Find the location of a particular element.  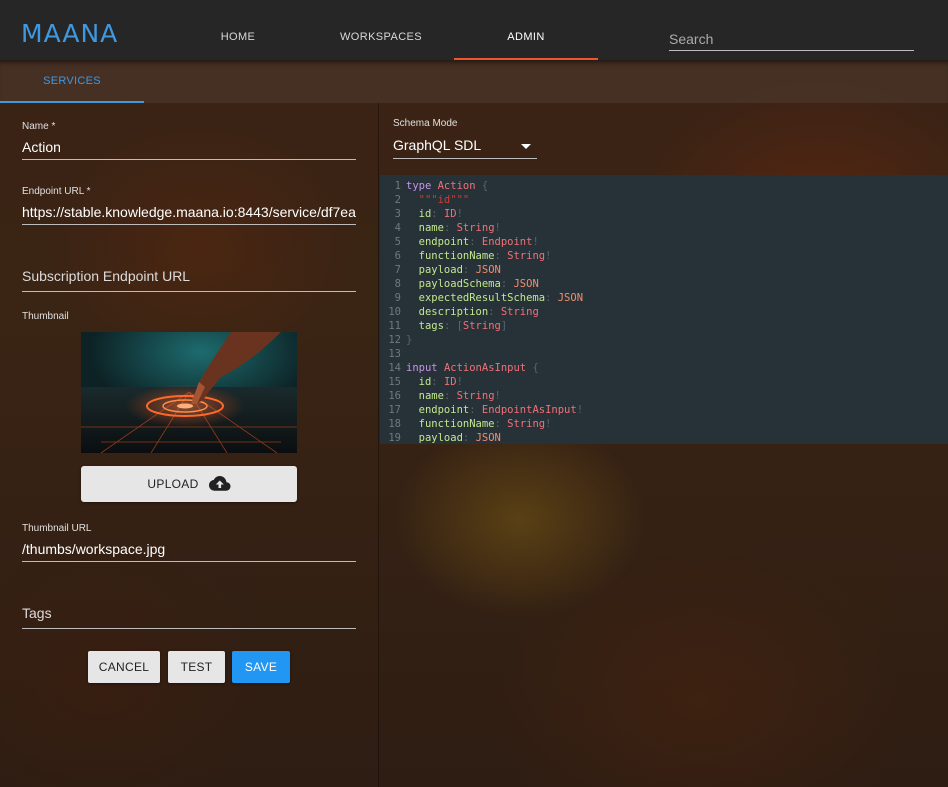

upload-button: UPLOAD is located at coordinates (189, 484).